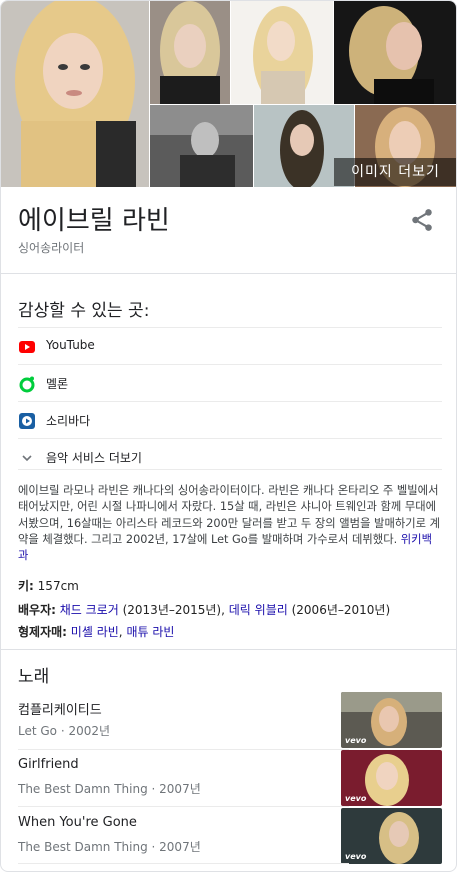 The image size is (457, 872). Describe the element at coordinates (77, 822) in the screenshot. I see `song-title: When You're Gone` at that location.